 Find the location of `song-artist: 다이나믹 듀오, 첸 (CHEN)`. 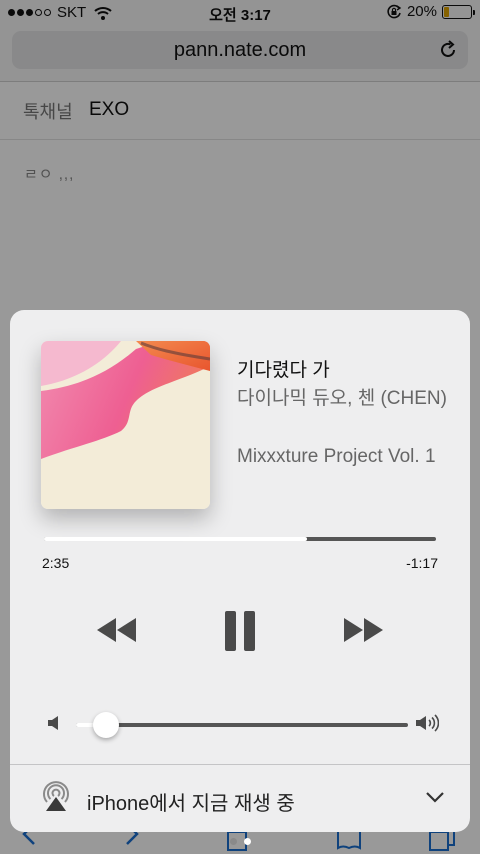

song-artist: 다이나믹 듀오, 첸 (CHEN) is located at coordinates (344, 398).